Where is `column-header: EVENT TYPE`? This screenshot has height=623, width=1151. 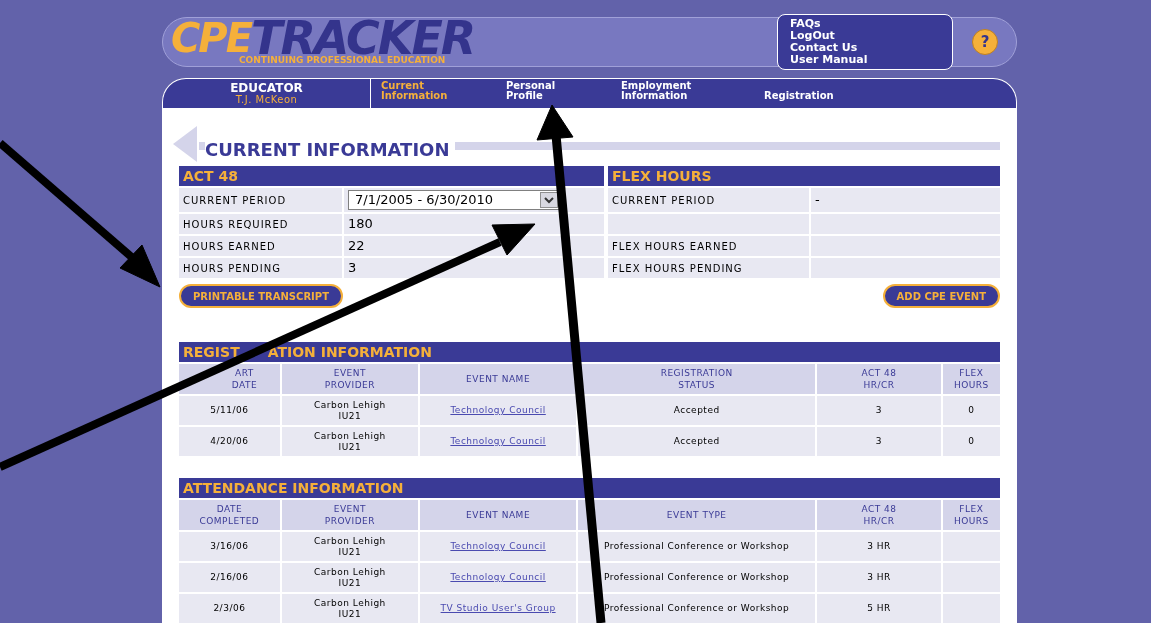 column-header: EVENT TYPE is located at coordinates (696, 515).